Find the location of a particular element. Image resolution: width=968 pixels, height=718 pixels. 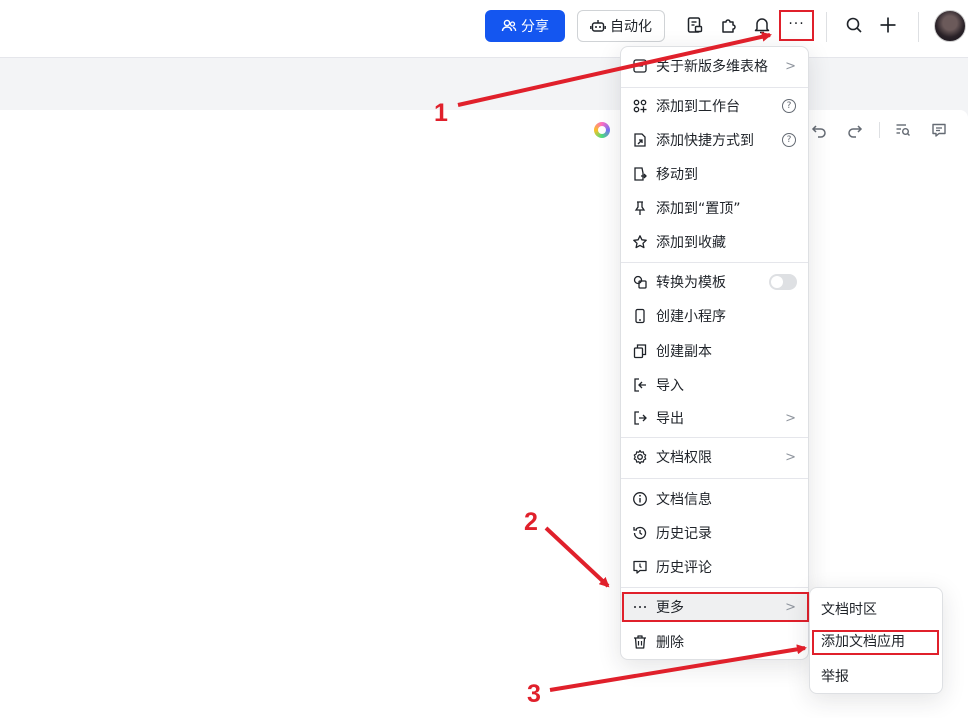

settings-icon is located at coordinates (640, 457).